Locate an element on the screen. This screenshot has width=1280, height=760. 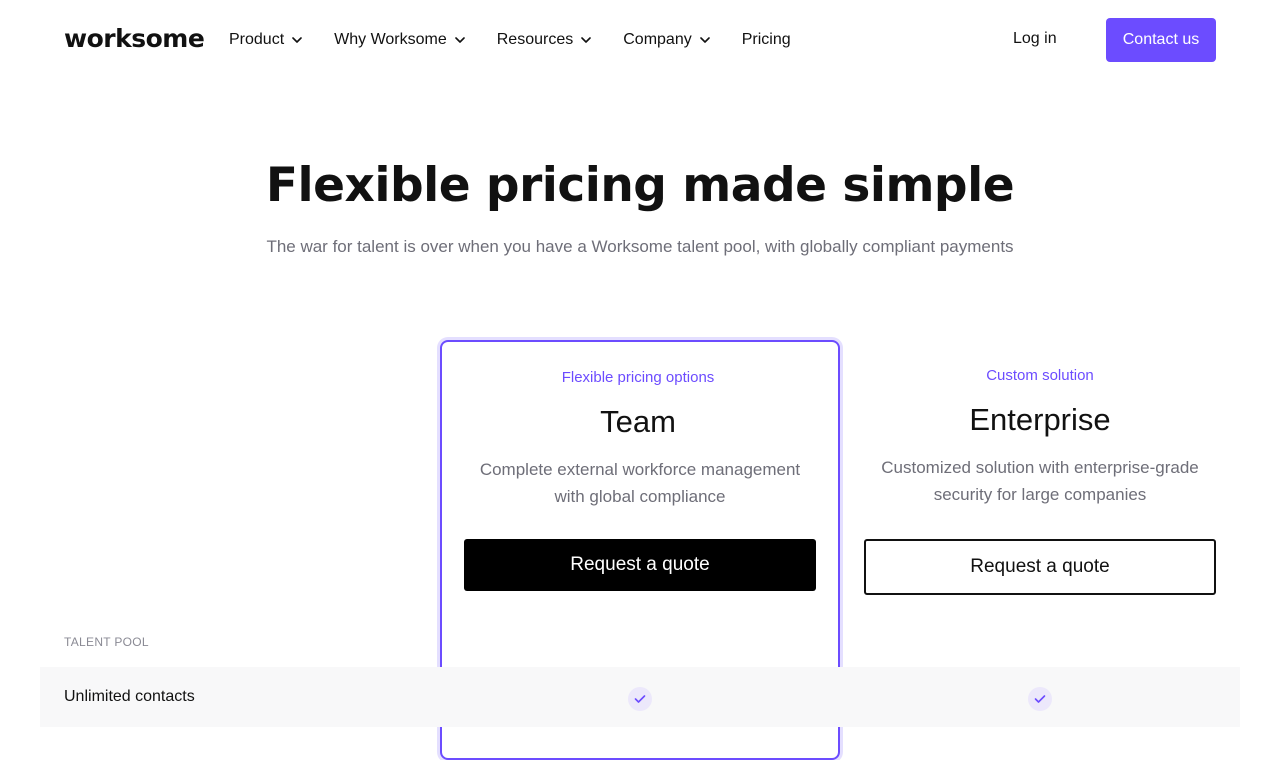
nav-item-label: Resources is located at coordinates (535, 39).